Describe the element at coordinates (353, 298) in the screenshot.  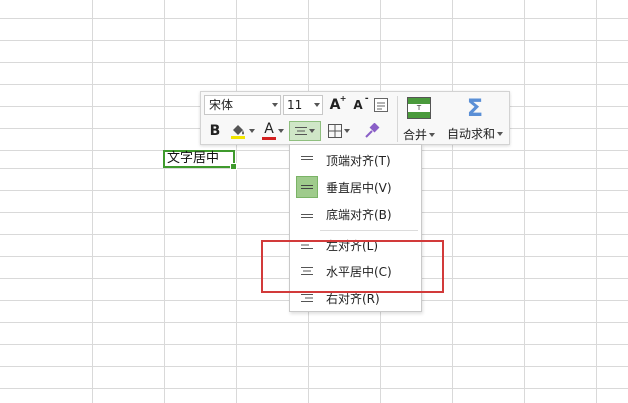
I see `menu-item-label: 右对齐(R)` at that location.